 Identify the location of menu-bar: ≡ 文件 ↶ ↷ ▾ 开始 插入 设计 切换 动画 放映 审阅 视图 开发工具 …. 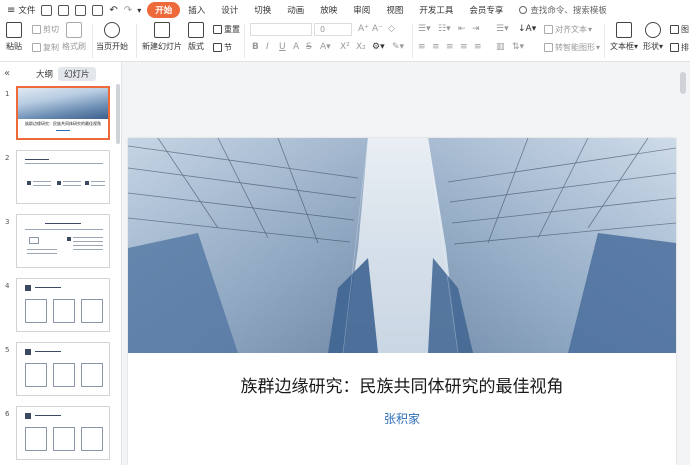
(345, 10).